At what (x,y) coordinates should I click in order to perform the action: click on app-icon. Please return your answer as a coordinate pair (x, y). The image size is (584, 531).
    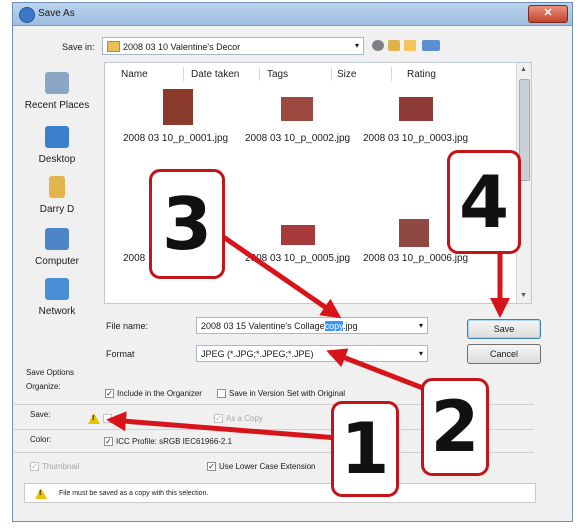
    Looking at the image, I should click on (27, 15).